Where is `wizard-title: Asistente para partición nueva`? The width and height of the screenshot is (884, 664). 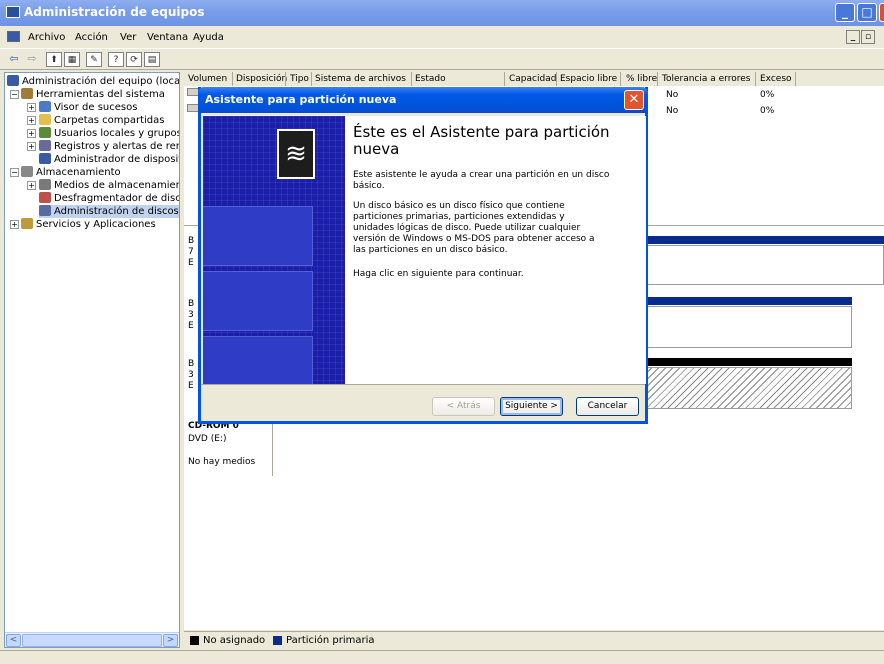 wizard-title: Asistente para partición nueva is located at coordinates (301, 99).